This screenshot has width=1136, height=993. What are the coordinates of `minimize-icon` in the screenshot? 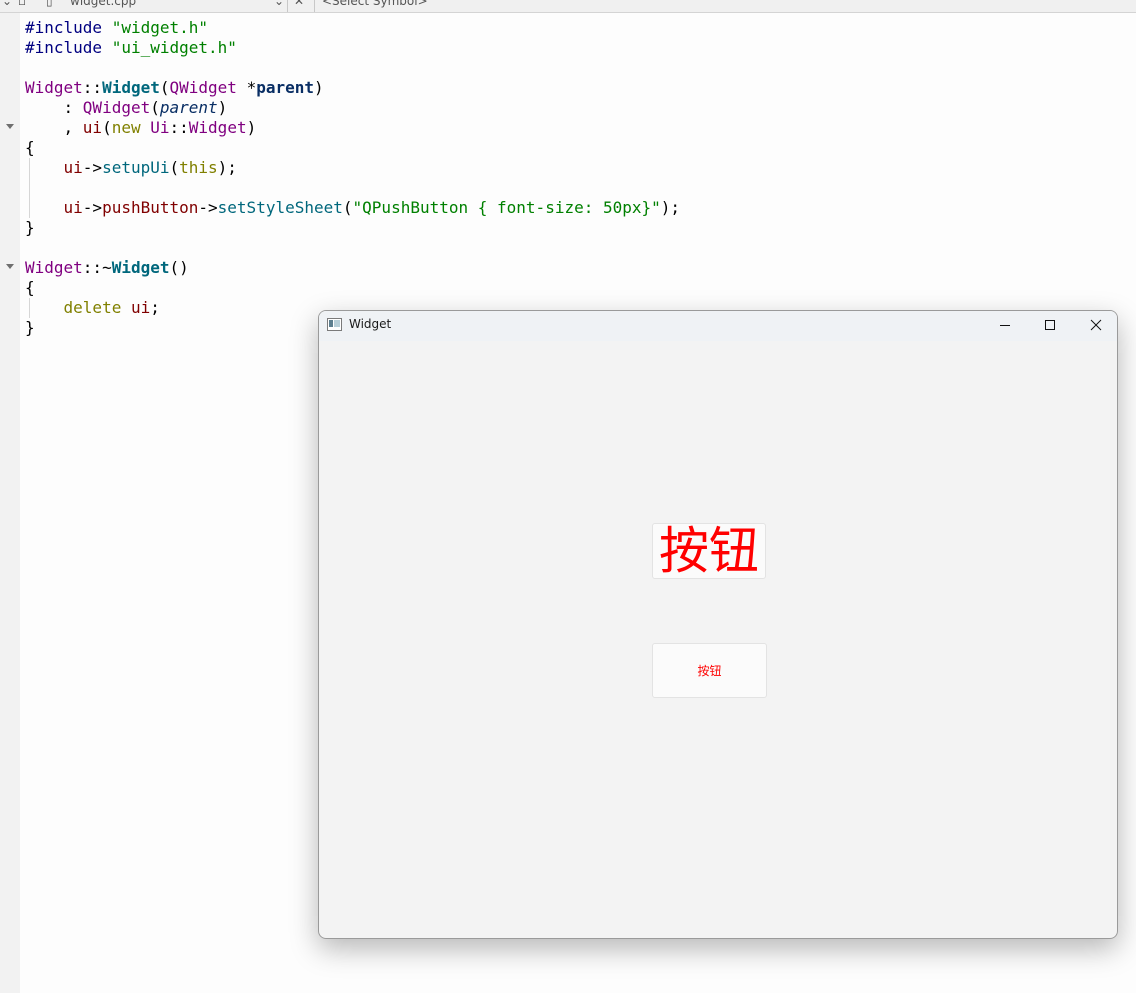 It's located at (1004, 325).